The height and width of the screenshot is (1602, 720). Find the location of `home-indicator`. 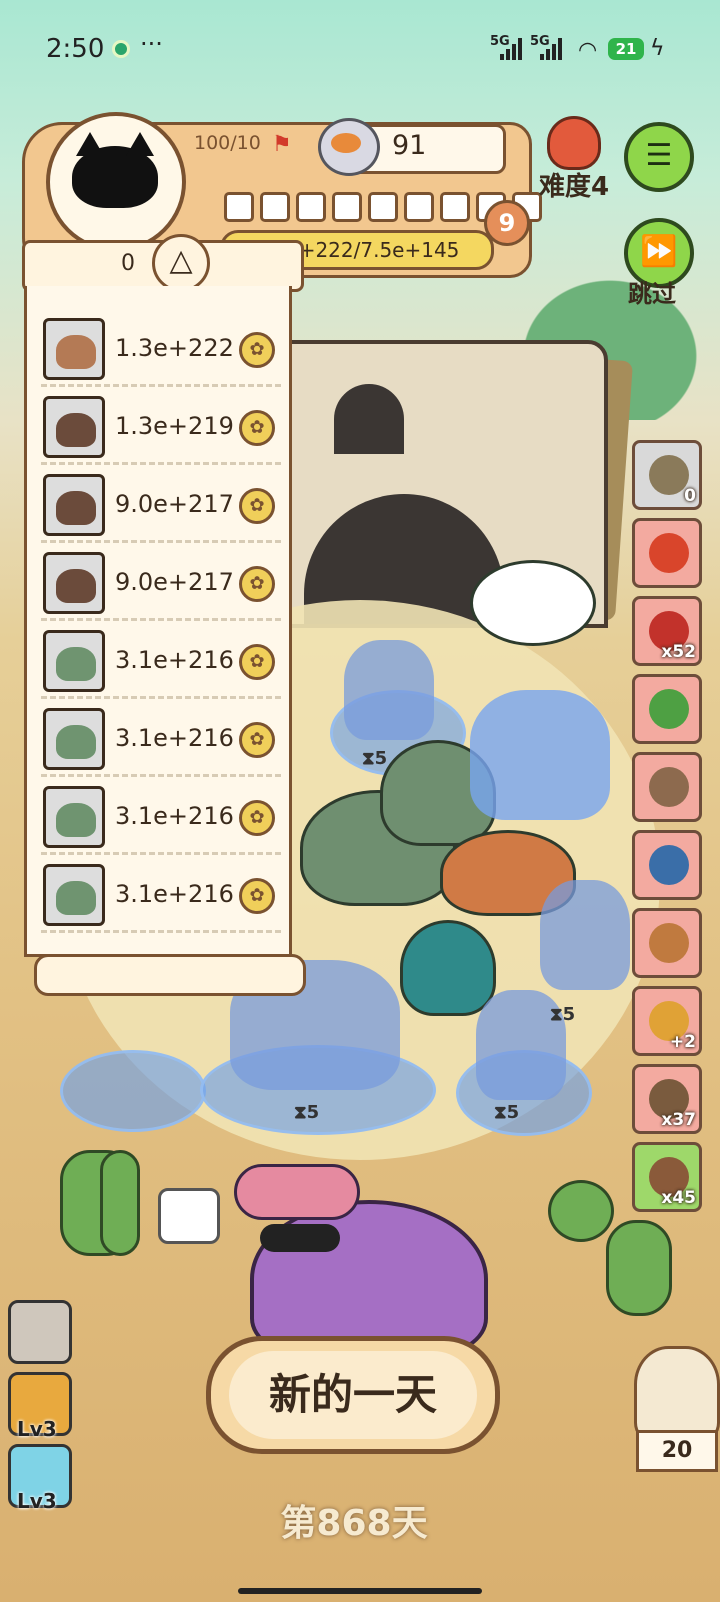

home-indicator is located at coordinates (360, 1591).